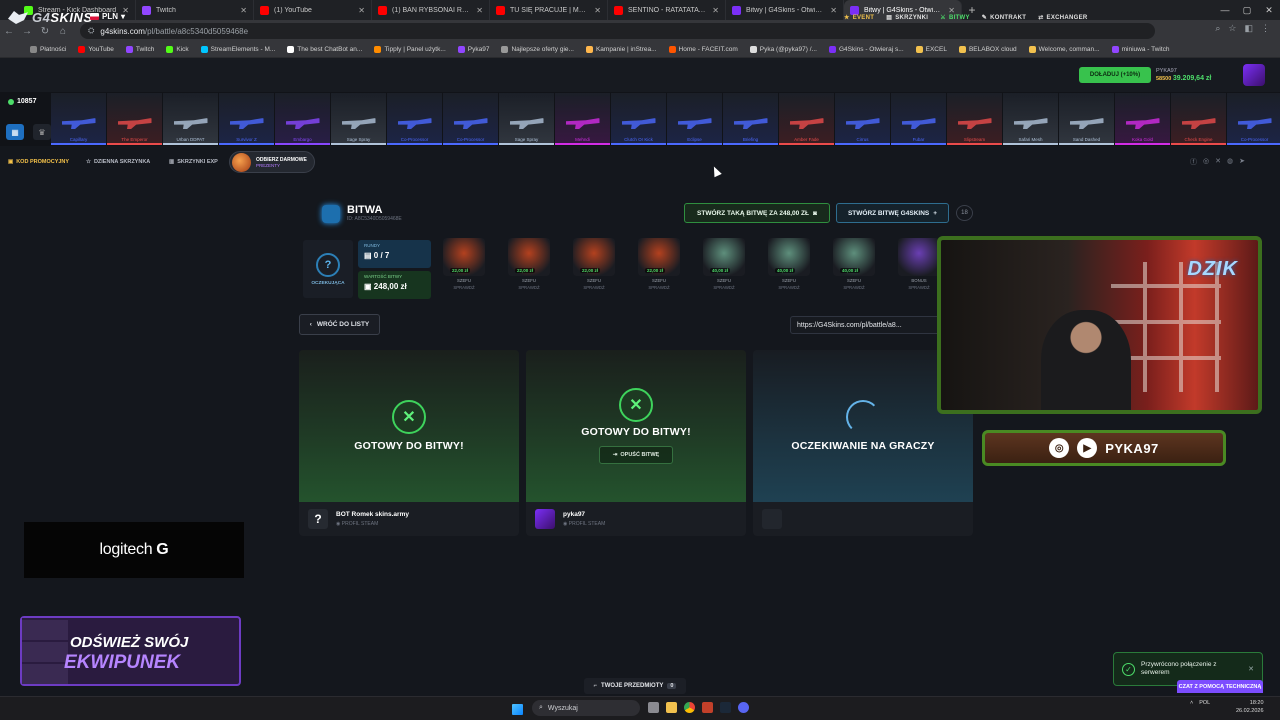 Image resolution: width=1280 pixels, height=720 pixels. I want to click on daily-case-link: ☆ DZIENNA SKRZYNKA, so click(118, 162).